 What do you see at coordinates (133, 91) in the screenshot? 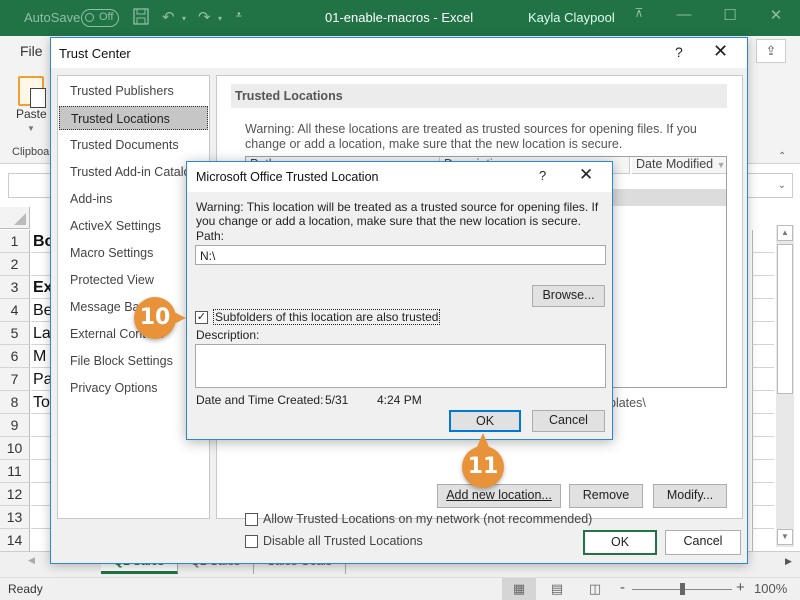
I see `nav-item-trusted-publishers: Trusted Publishers` at bounding box center [133, 91].